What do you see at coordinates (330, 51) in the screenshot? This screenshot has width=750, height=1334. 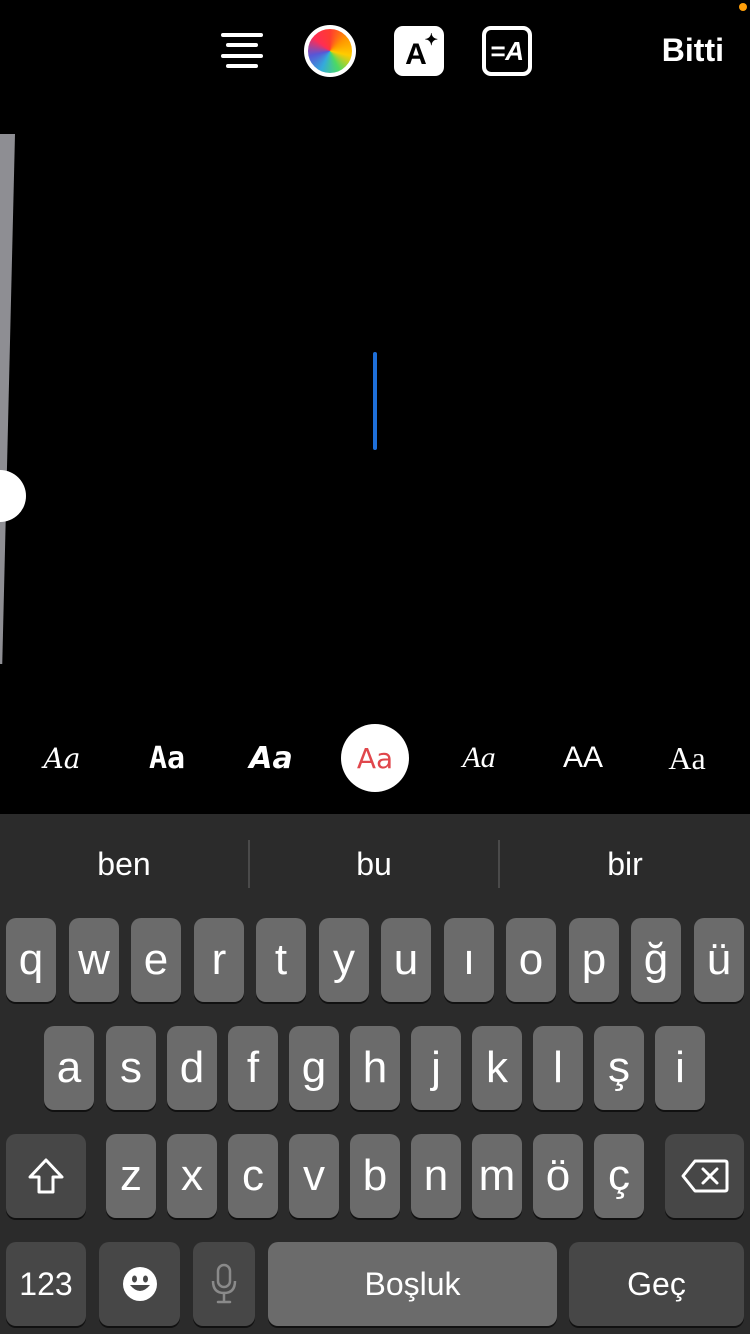 I see `color-wheel-icon` at bounding box center [330, 51].